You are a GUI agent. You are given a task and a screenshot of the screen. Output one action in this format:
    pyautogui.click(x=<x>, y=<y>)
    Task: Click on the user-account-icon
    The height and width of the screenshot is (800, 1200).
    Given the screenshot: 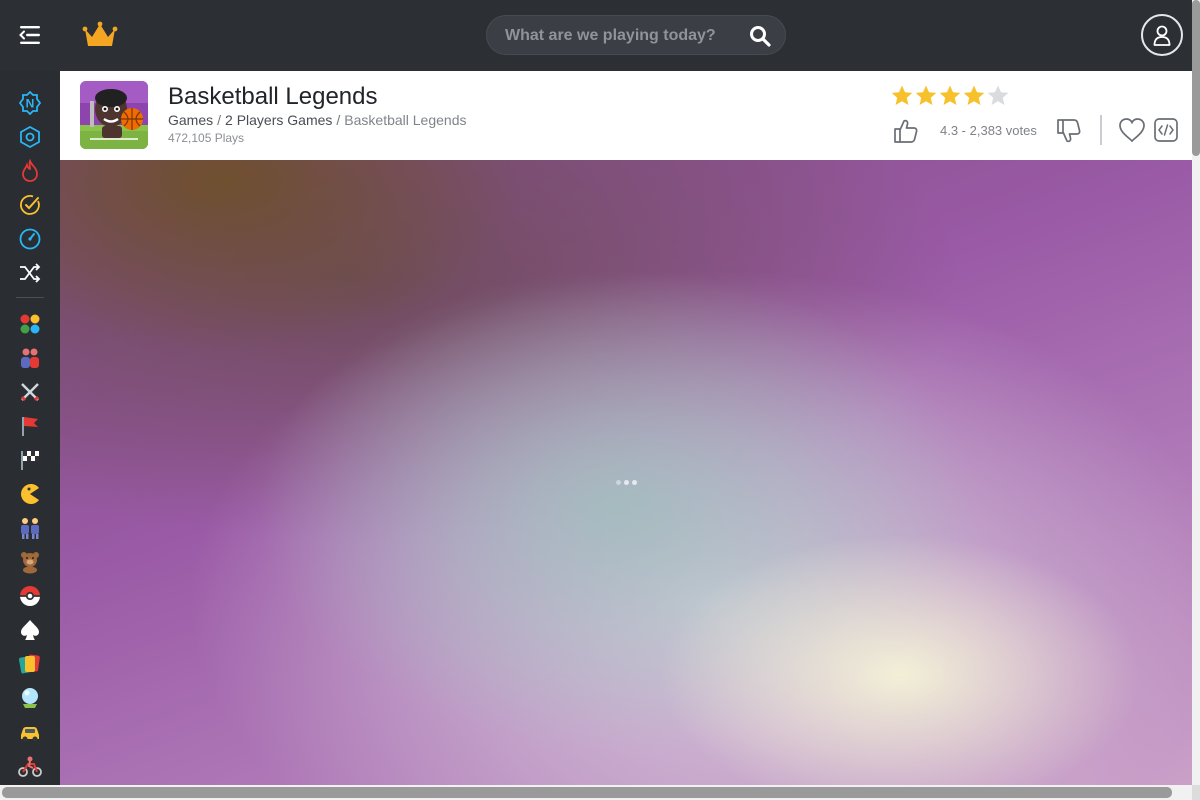 What is the action you would take?
    pyautogui.click(x=1162, y=35)
    